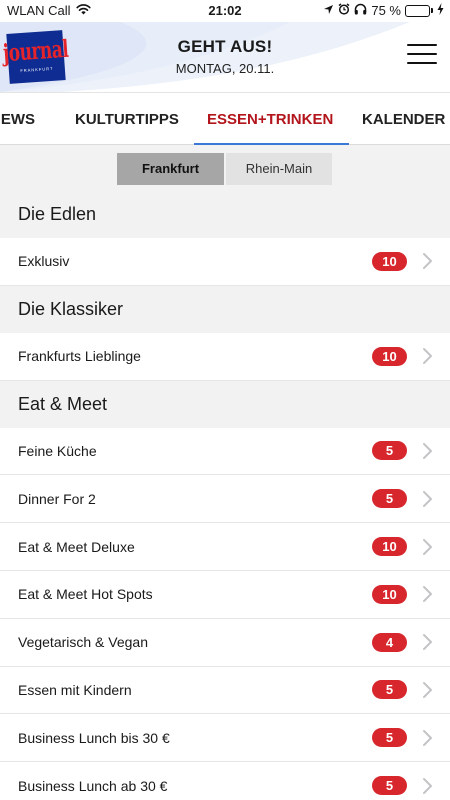 This screenshot has height=800, width=450. Describe the element at coordinates (225, 11) in the screenshot. I see `status-bar: WLAN Call 21:02 75 %` at that location.